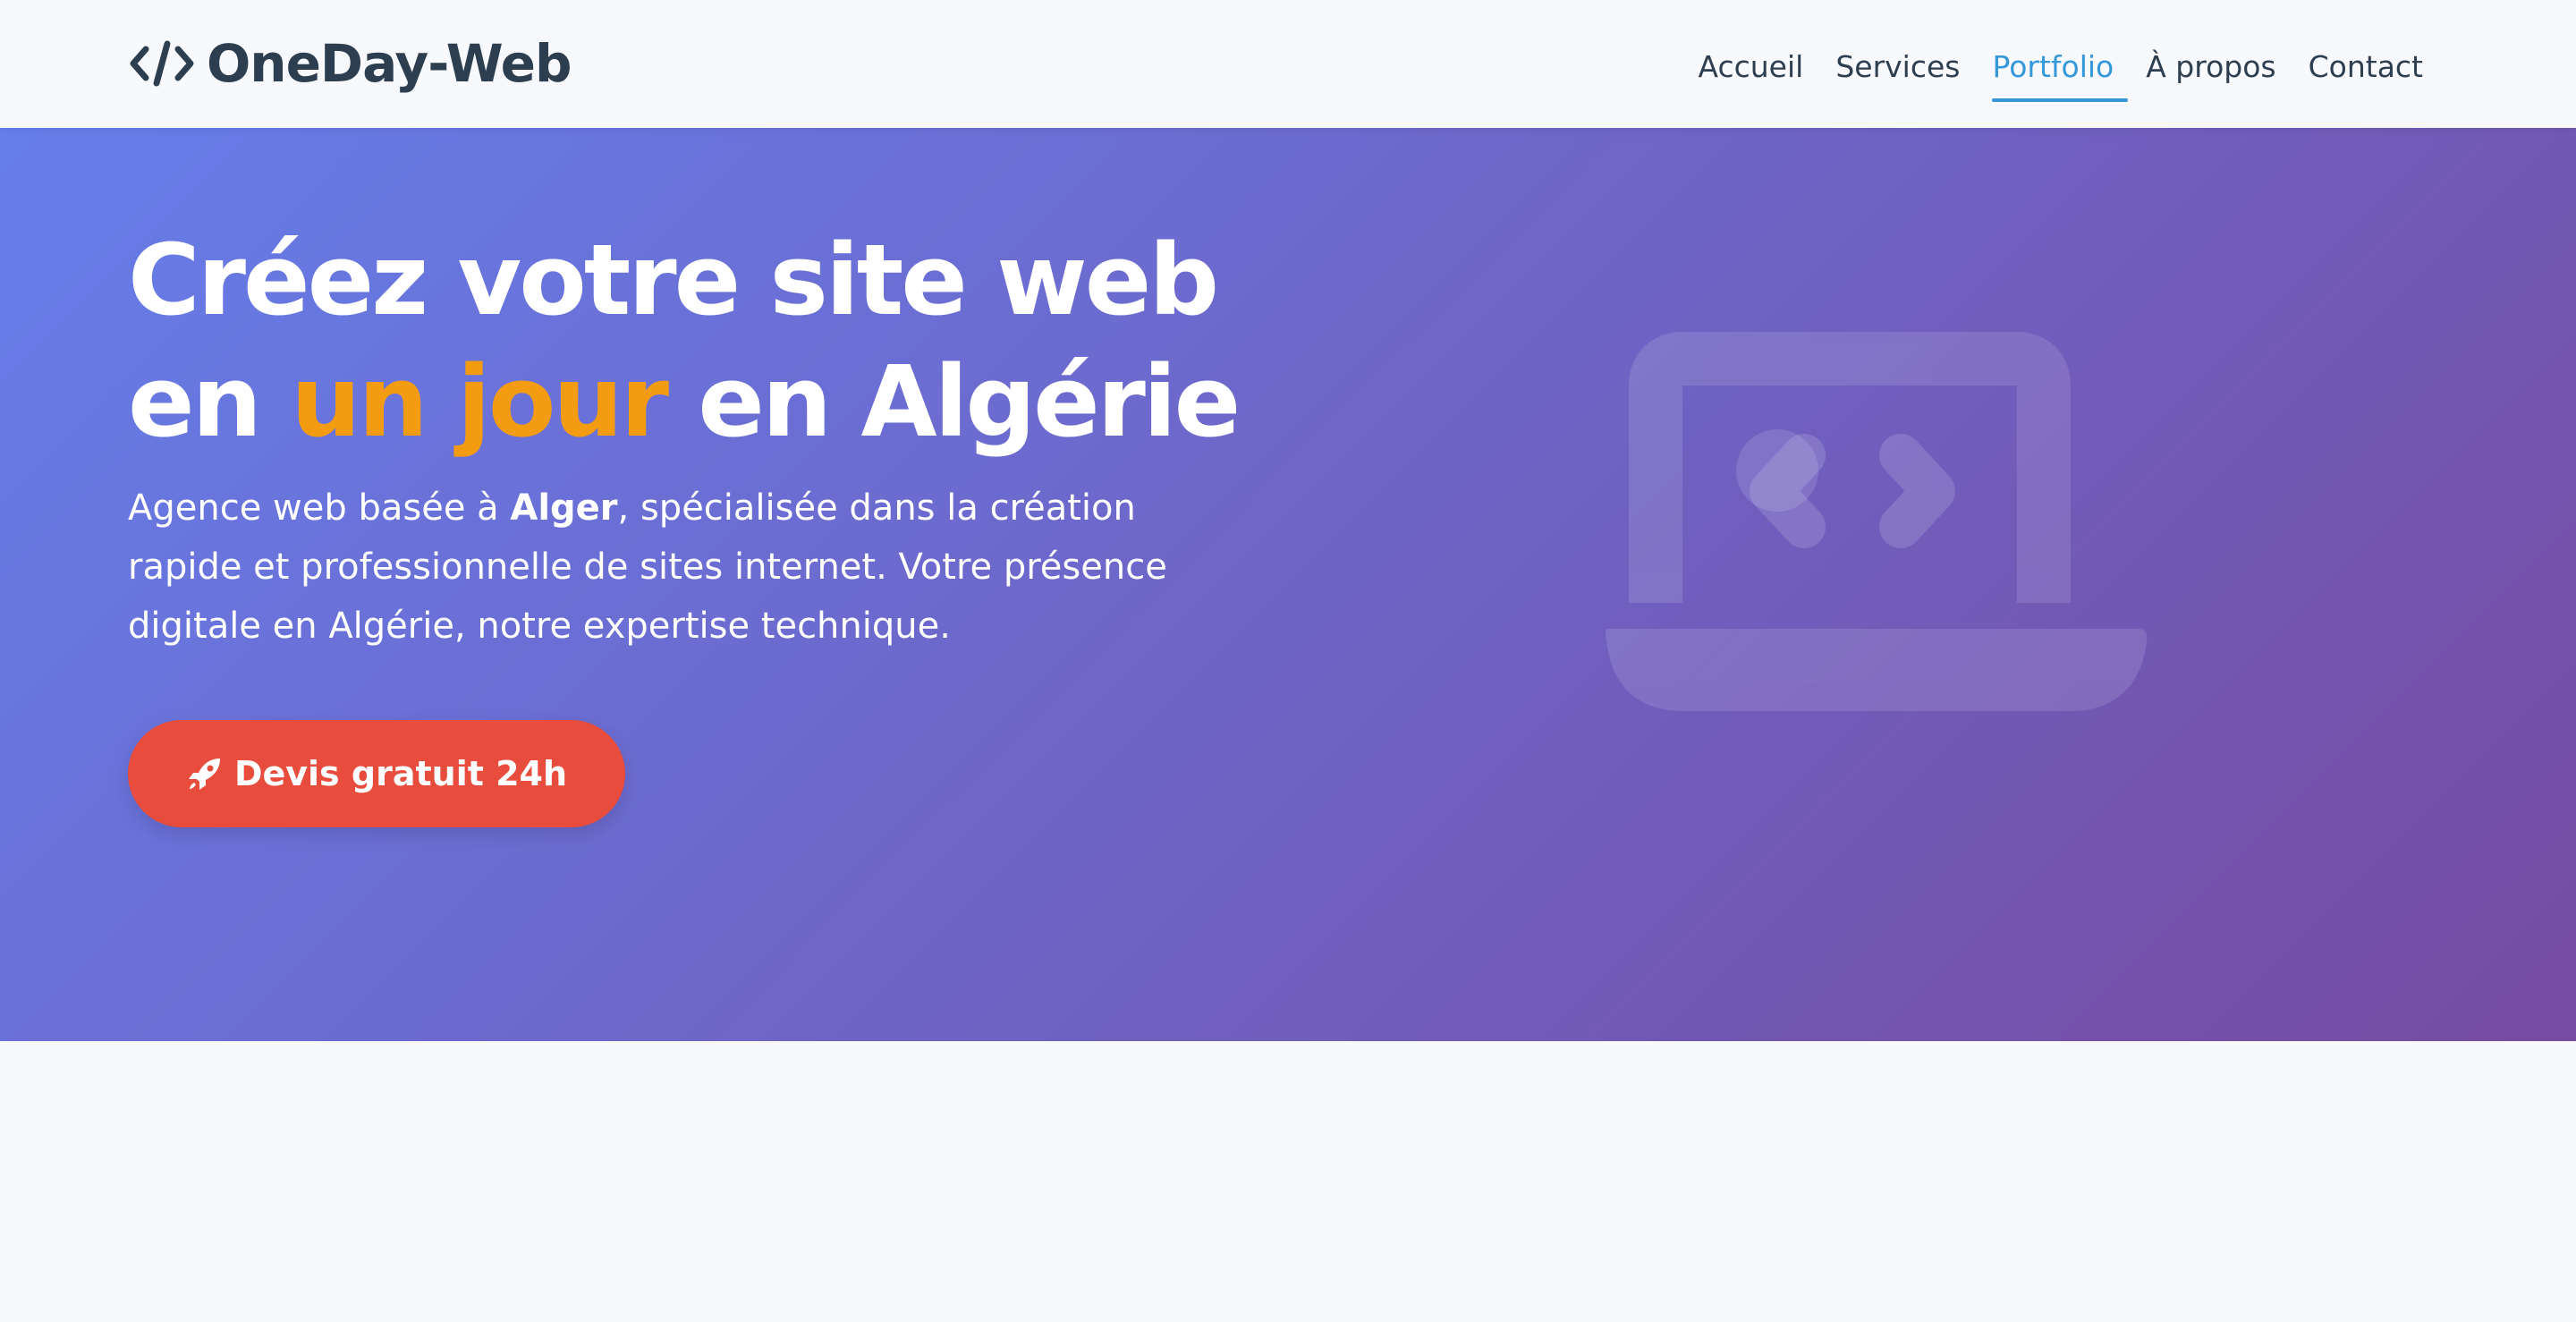 The height and width of the screenshot is (1322, 2576). Describe the element at coordinates (673, 280) in the screenshot. I see `hero-title-line1: Créez votre site web` at that location.